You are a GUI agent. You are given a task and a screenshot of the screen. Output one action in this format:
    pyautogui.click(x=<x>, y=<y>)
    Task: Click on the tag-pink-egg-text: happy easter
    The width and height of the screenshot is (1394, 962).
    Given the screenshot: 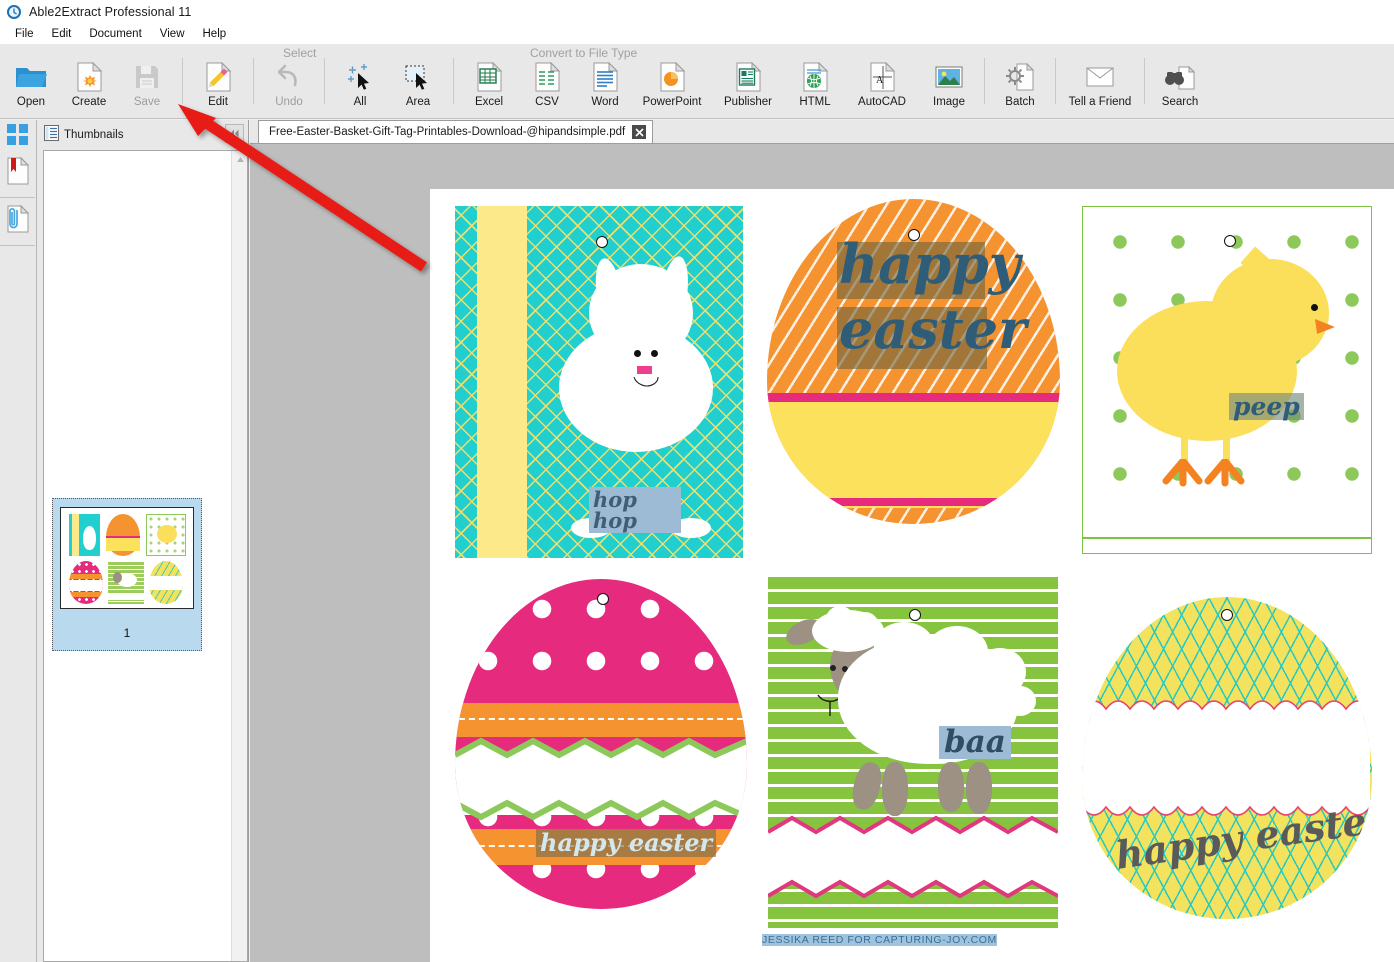 What is the action you would take?
    pyautogui.click(x=626, y=843)
    